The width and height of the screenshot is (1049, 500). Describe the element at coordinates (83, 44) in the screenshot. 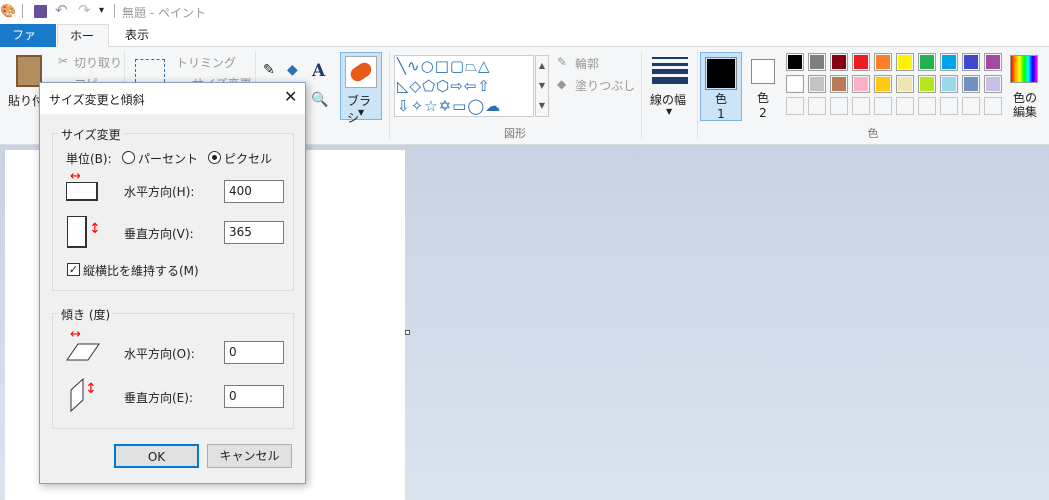

I see `tab-home: ホーム` at that location.